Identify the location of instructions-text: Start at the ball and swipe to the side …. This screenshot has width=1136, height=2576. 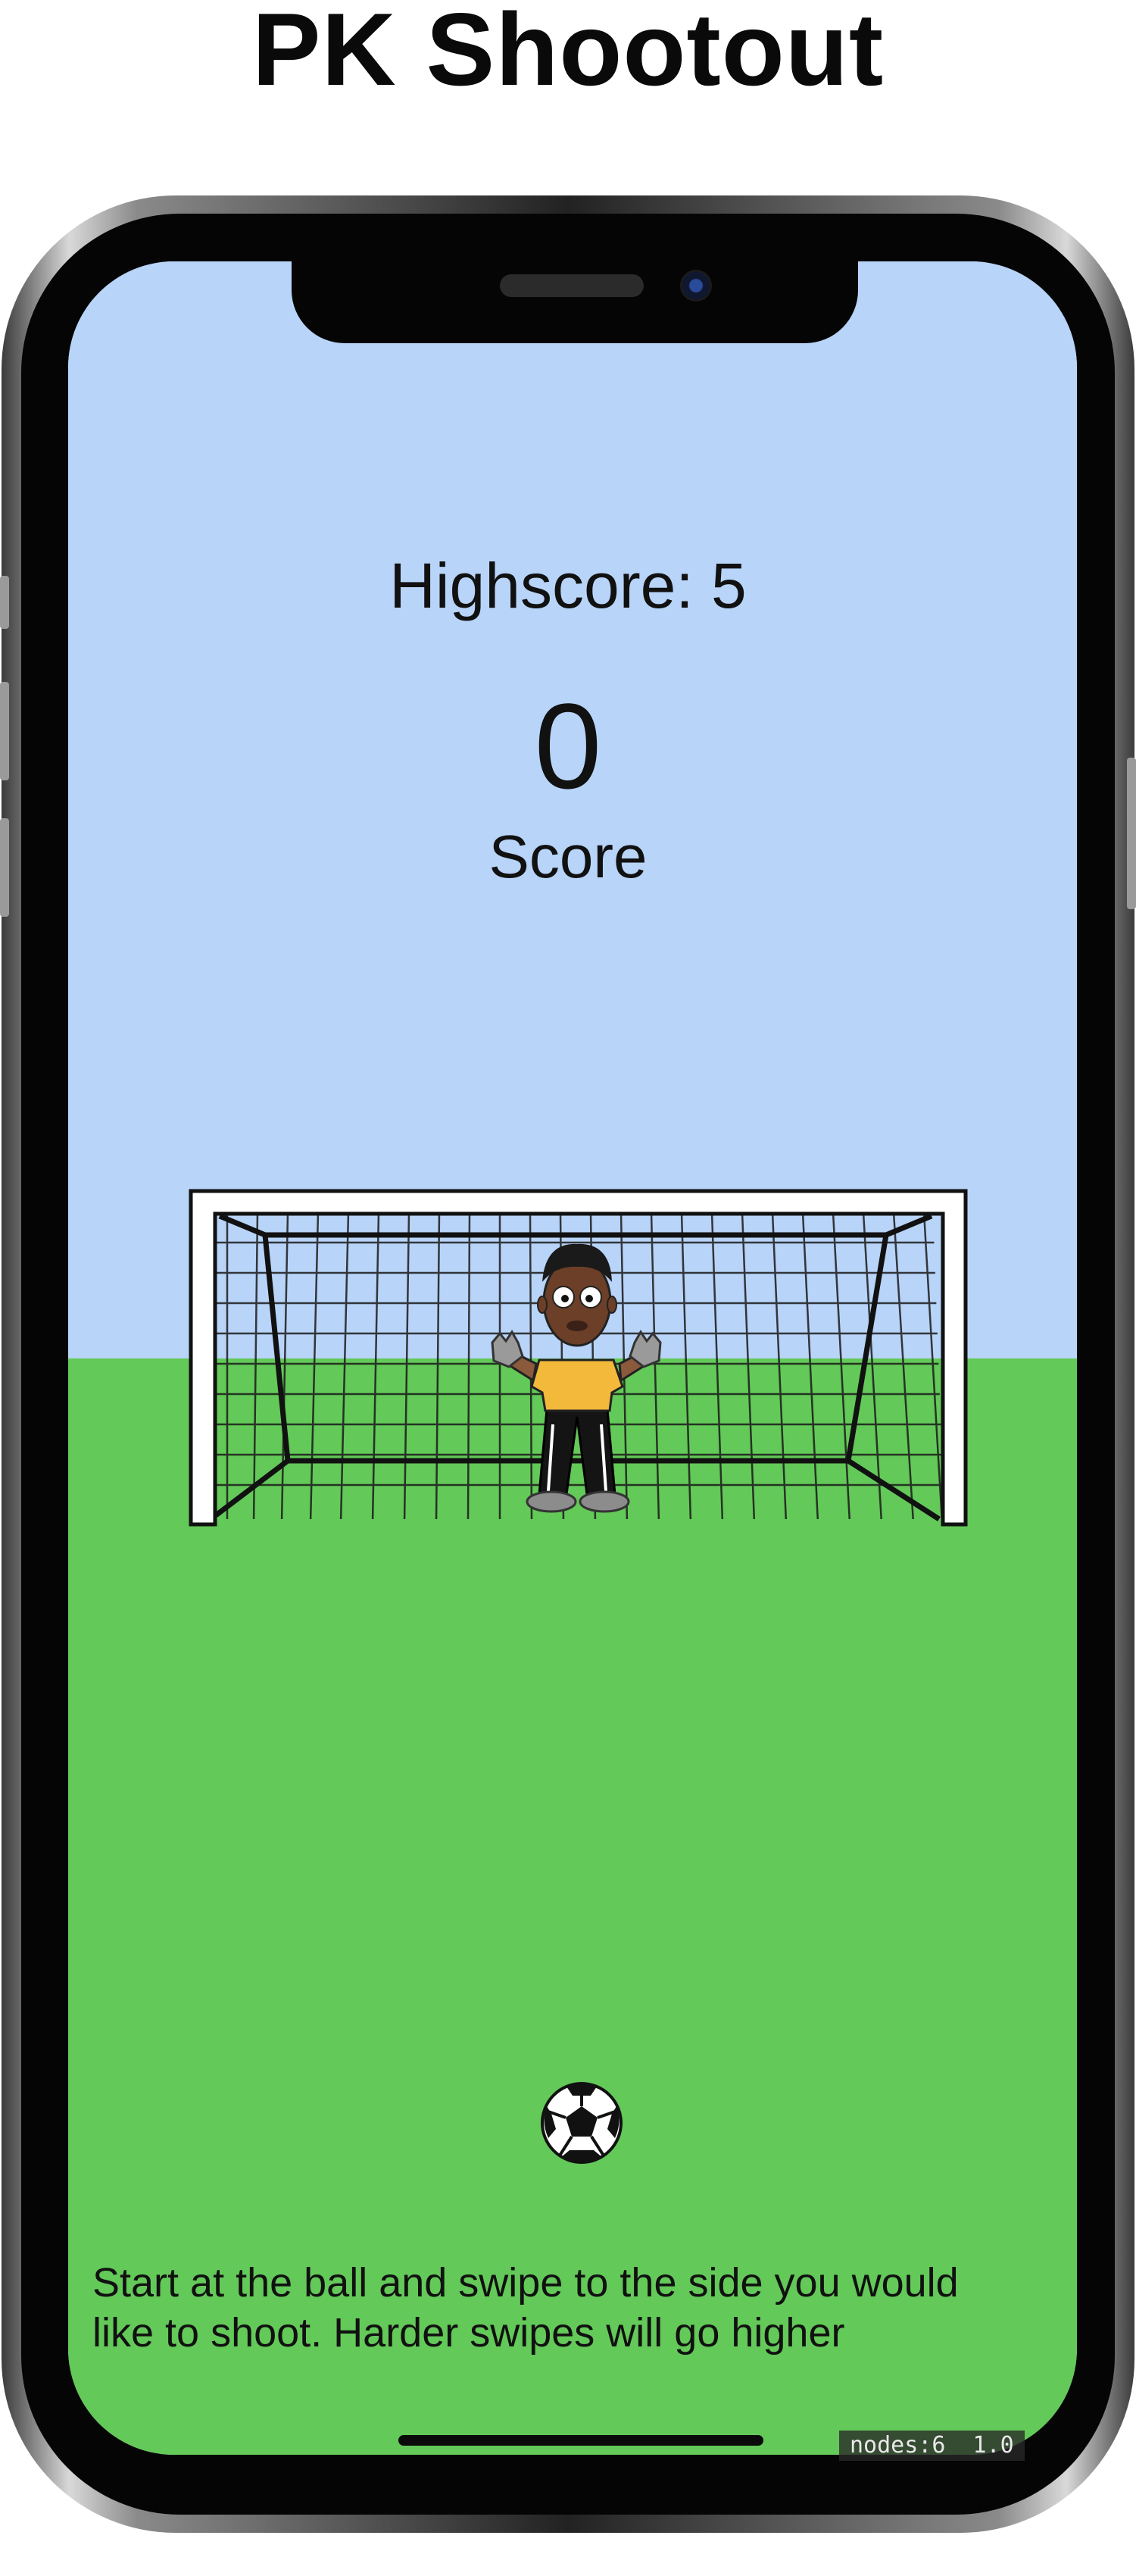
(525, 2308).